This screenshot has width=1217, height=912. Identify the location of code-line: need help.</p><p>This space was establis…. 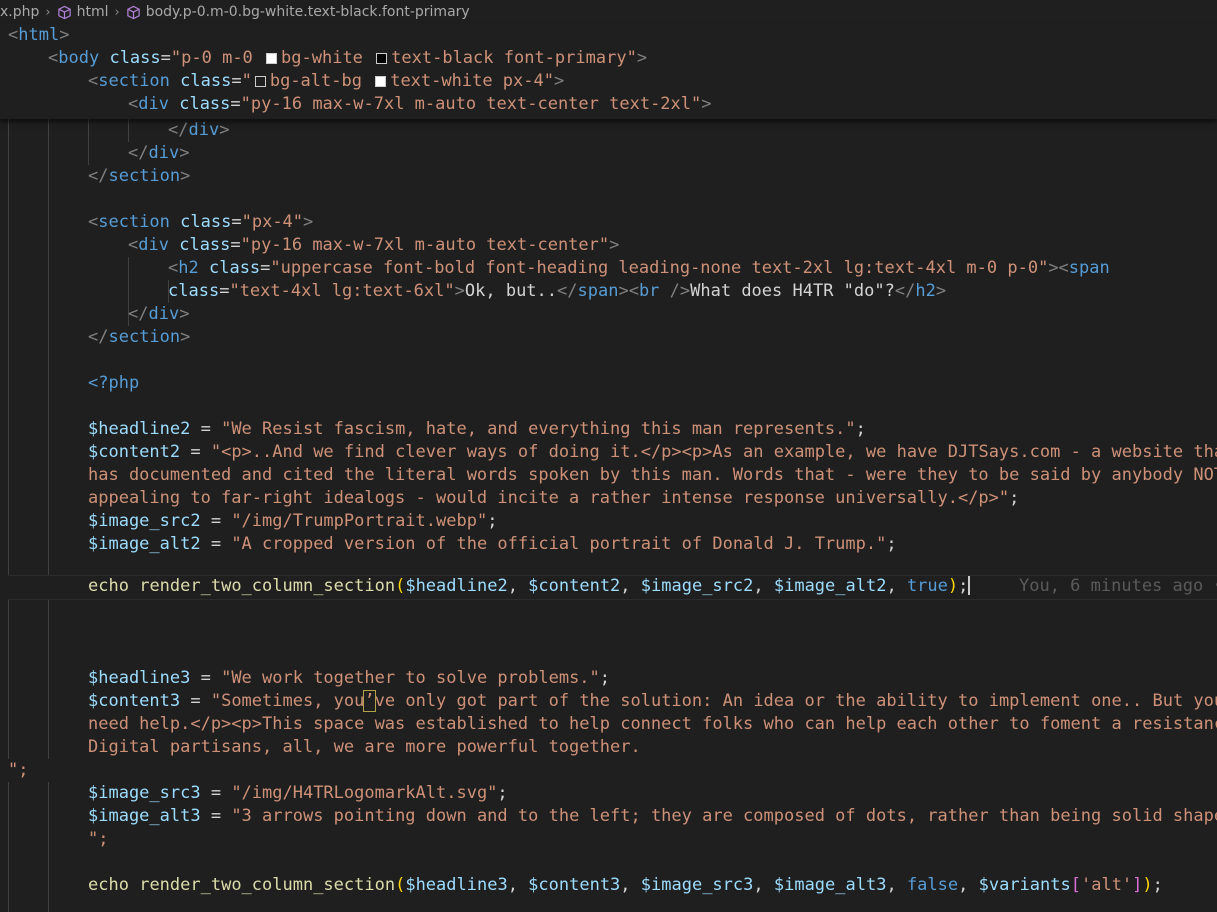
(608, 724).